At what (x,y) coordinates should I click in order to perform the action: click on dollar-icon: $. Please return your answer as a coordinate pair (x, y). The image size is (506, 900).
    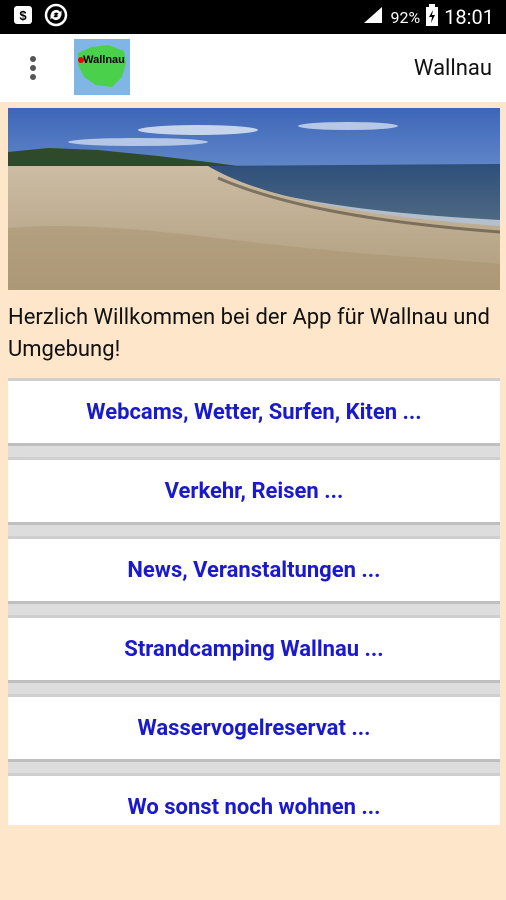
    Looking at the image, I should click on (23, 17).